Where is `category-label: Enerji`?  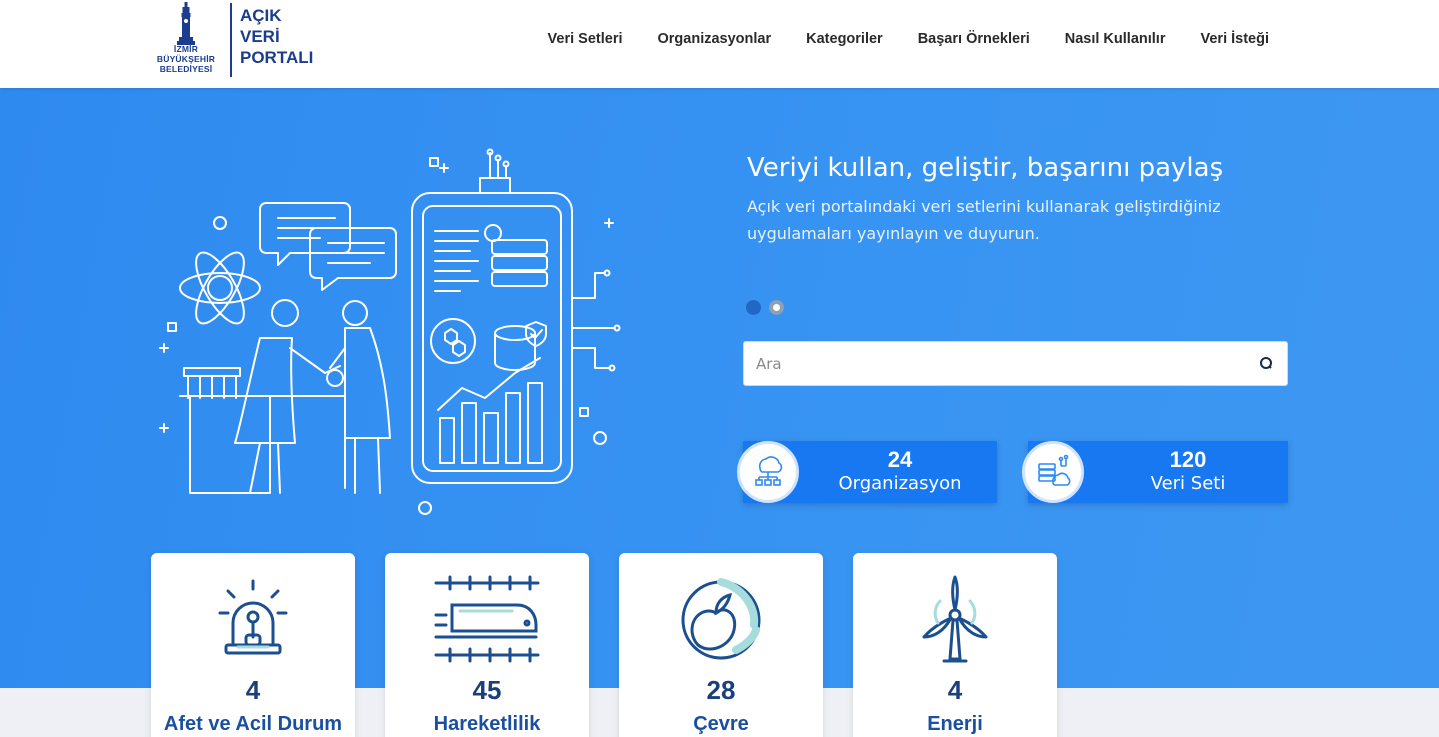
category-label: Enerji is located at coordinates (955, 724).